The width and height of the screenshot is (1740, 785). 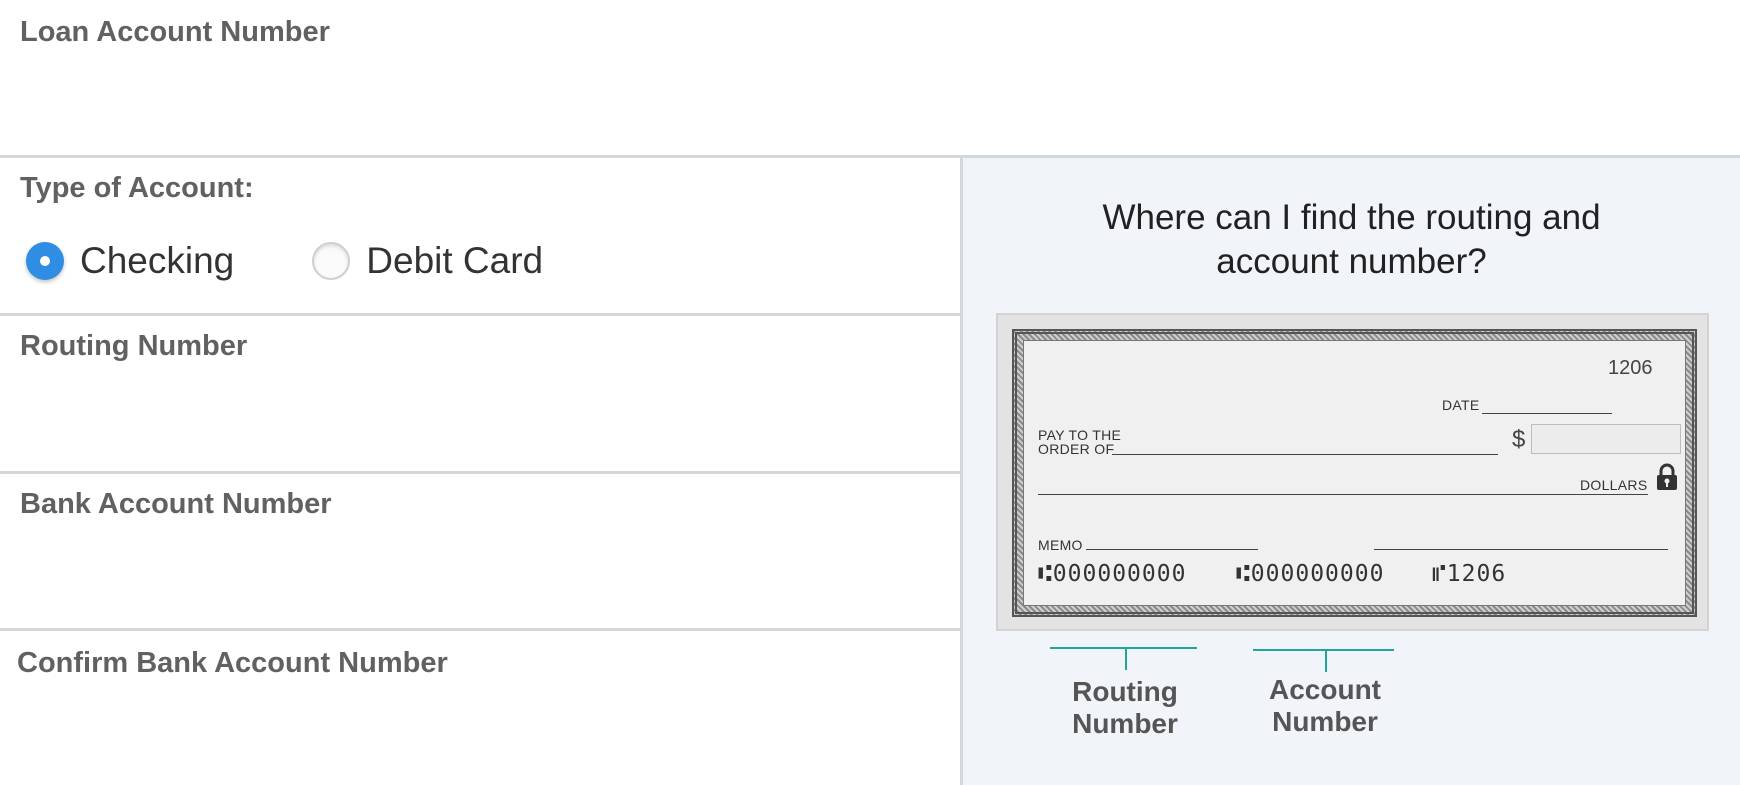 I want to click on routing-bracket-line, so click(x=1123, y=648).